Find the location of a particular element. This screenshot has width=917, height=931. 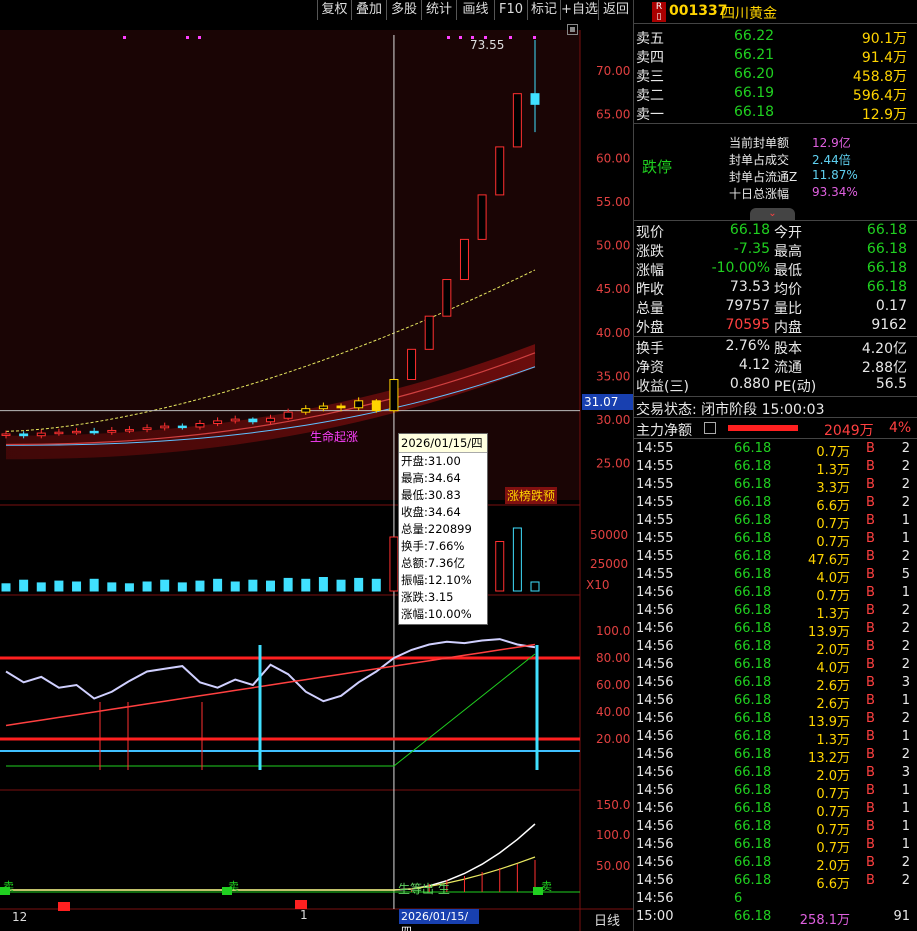

ask-price-2: 66.20 is located at coordinates (754, 74).